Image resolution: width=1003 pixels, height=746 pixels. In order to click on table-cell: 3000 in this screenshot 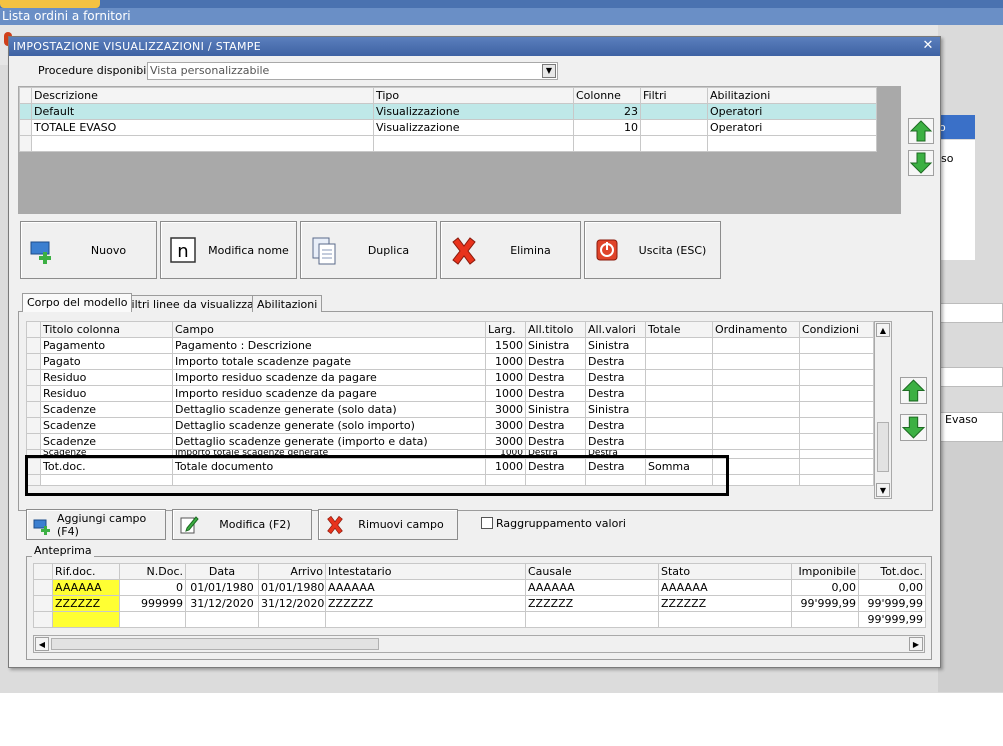, I will do `click(505, 441)`.